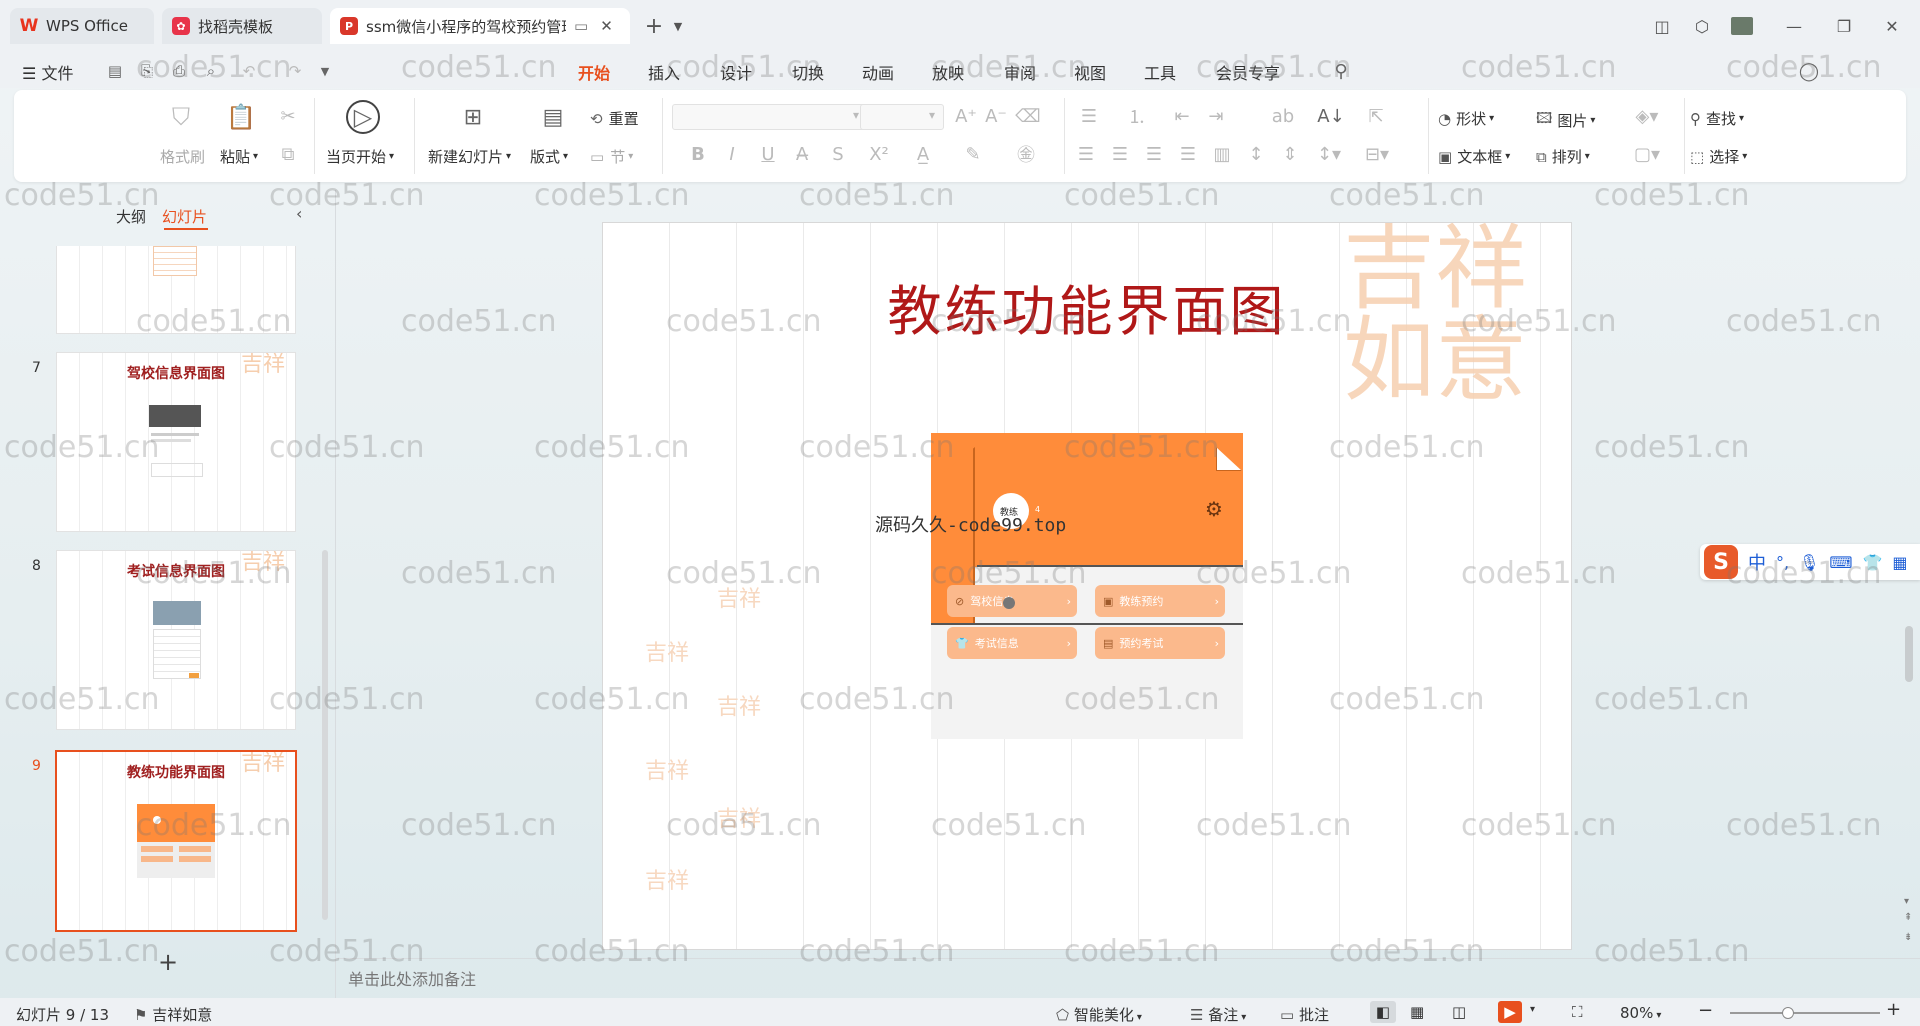  What do you see at coordinates (808, 72) in the screenshot?
I see `menu-transition: 切换` at bounding box center [808, 72].